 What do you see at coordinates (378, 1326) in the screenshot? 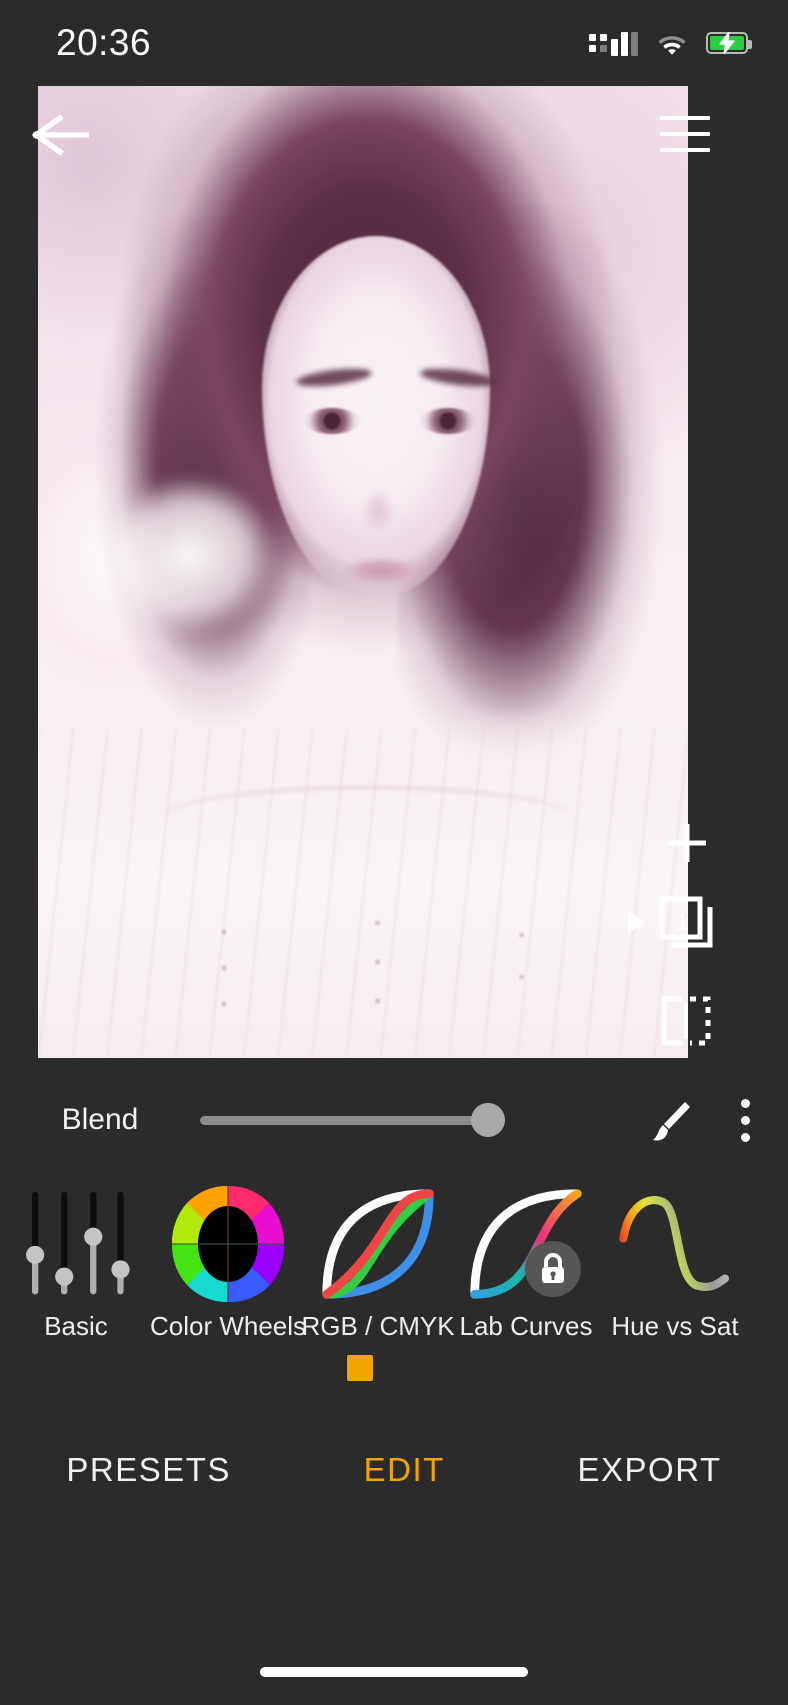
I see `tool-label: RGB / CMYK` at bounding box center [378, 1326].